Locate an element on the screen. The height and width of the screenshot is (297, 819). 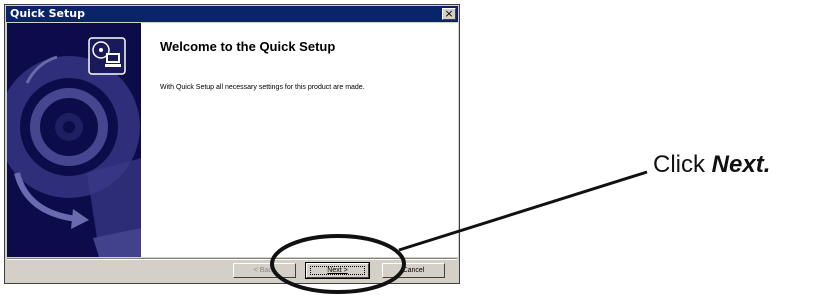
next-button-label: Next > is located at coordinates (337, 270).